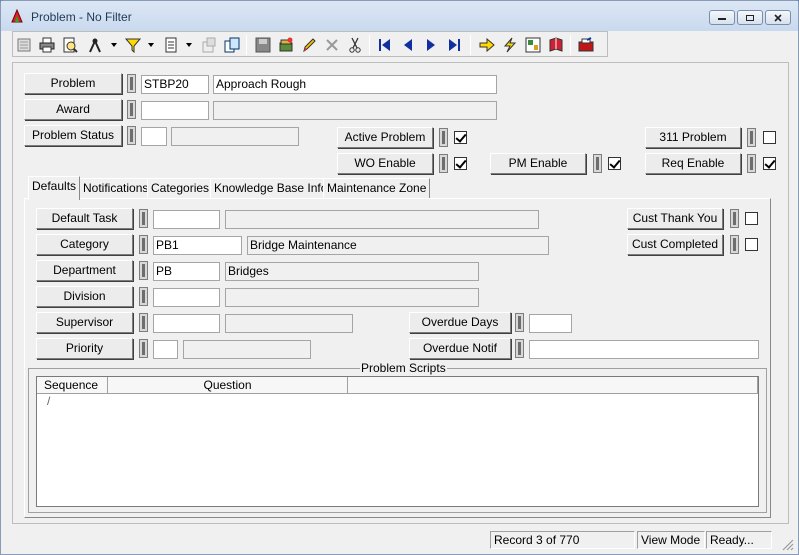  Describe the element at coordinates (309, 45) in the screenshot. I see `edit-pencil-icon` at that location.